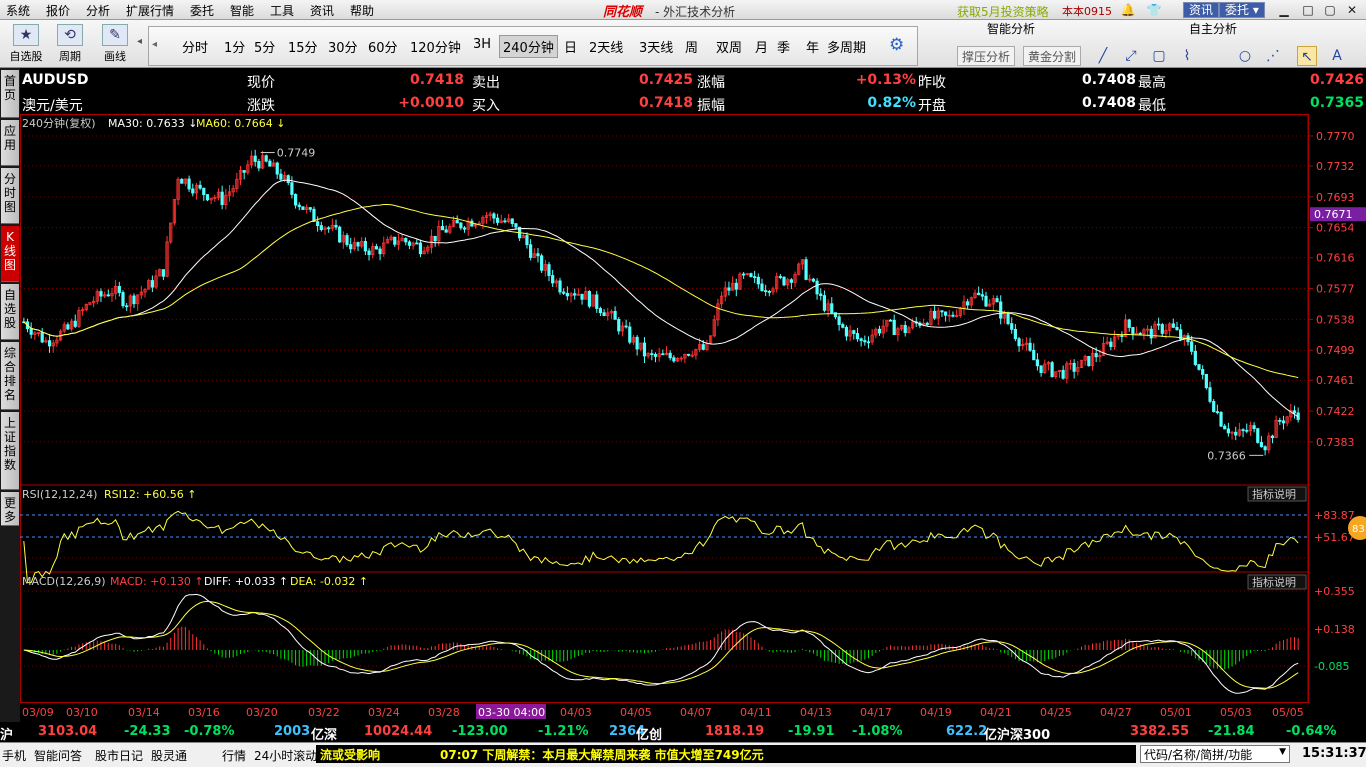 This screenshot has height=767, width=1366. Describe the element at coordinates (1277, 494) in the screenshot. I see `indicator-help-button: 指标说明` at that location.